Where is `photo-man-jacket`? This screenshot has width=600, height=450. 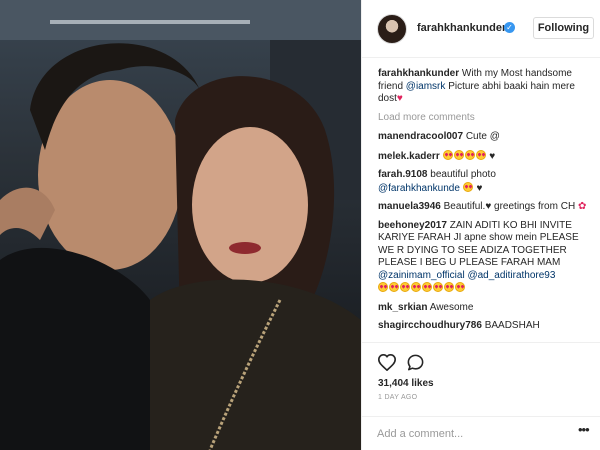 photo-man-jacket is located at coordinates (85, 348).